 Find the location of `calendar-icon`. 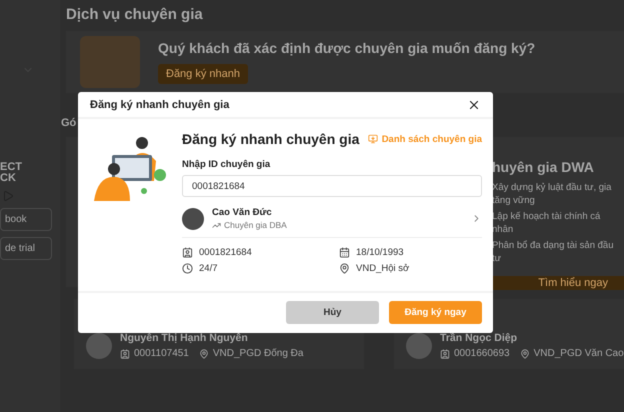

calendar-icon is located at coordinates (344, 252).